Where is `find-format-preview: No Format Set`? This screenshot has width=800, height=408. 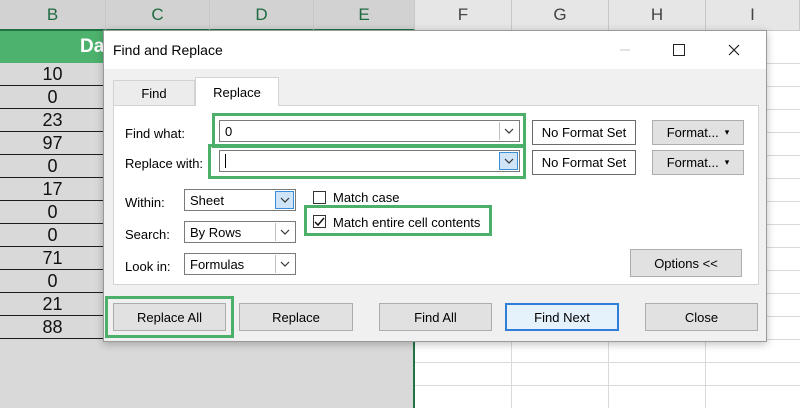 find-format-preview: No Format Set is located at coordinates (584, 132).